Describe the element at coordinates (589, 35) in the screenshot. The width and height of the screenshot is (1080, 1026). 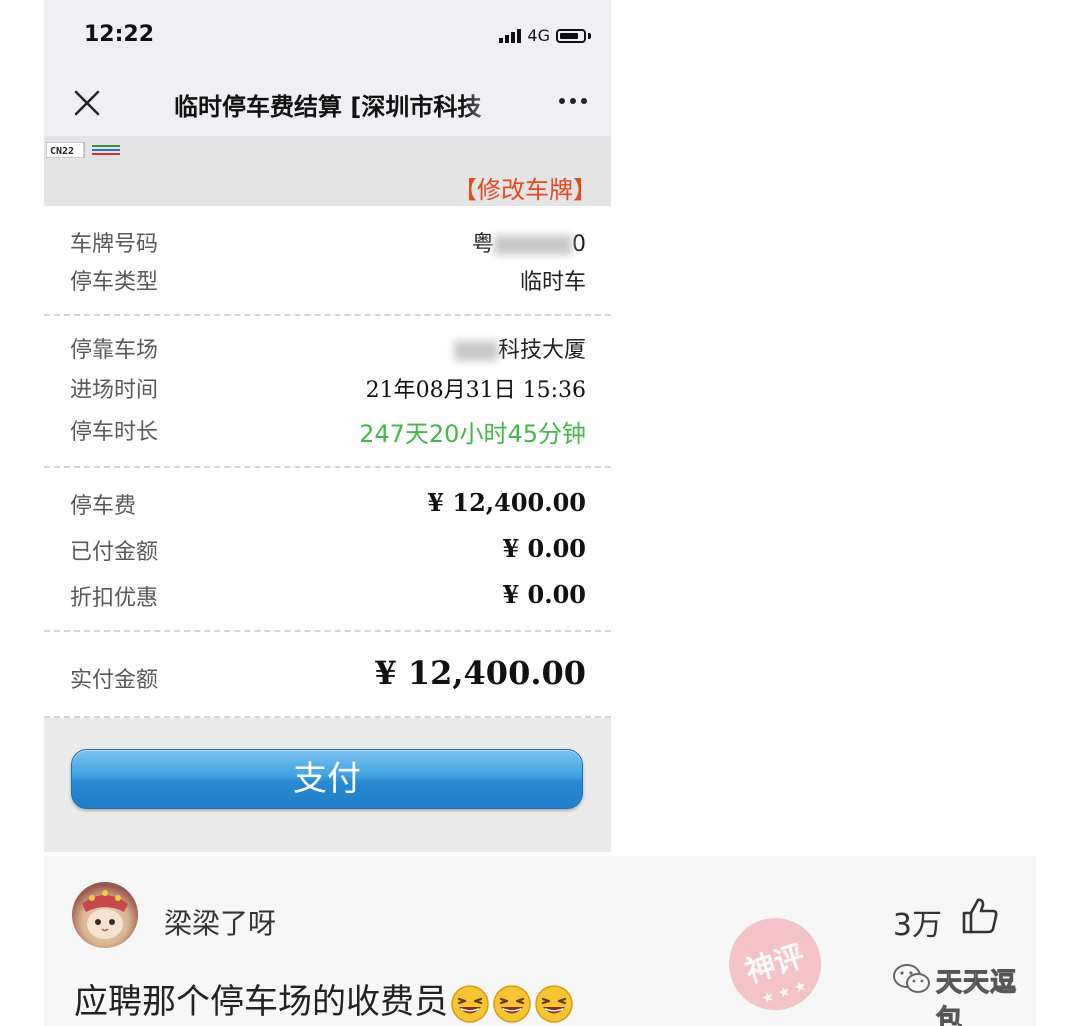
I see `battery-tip-icon` at that location.